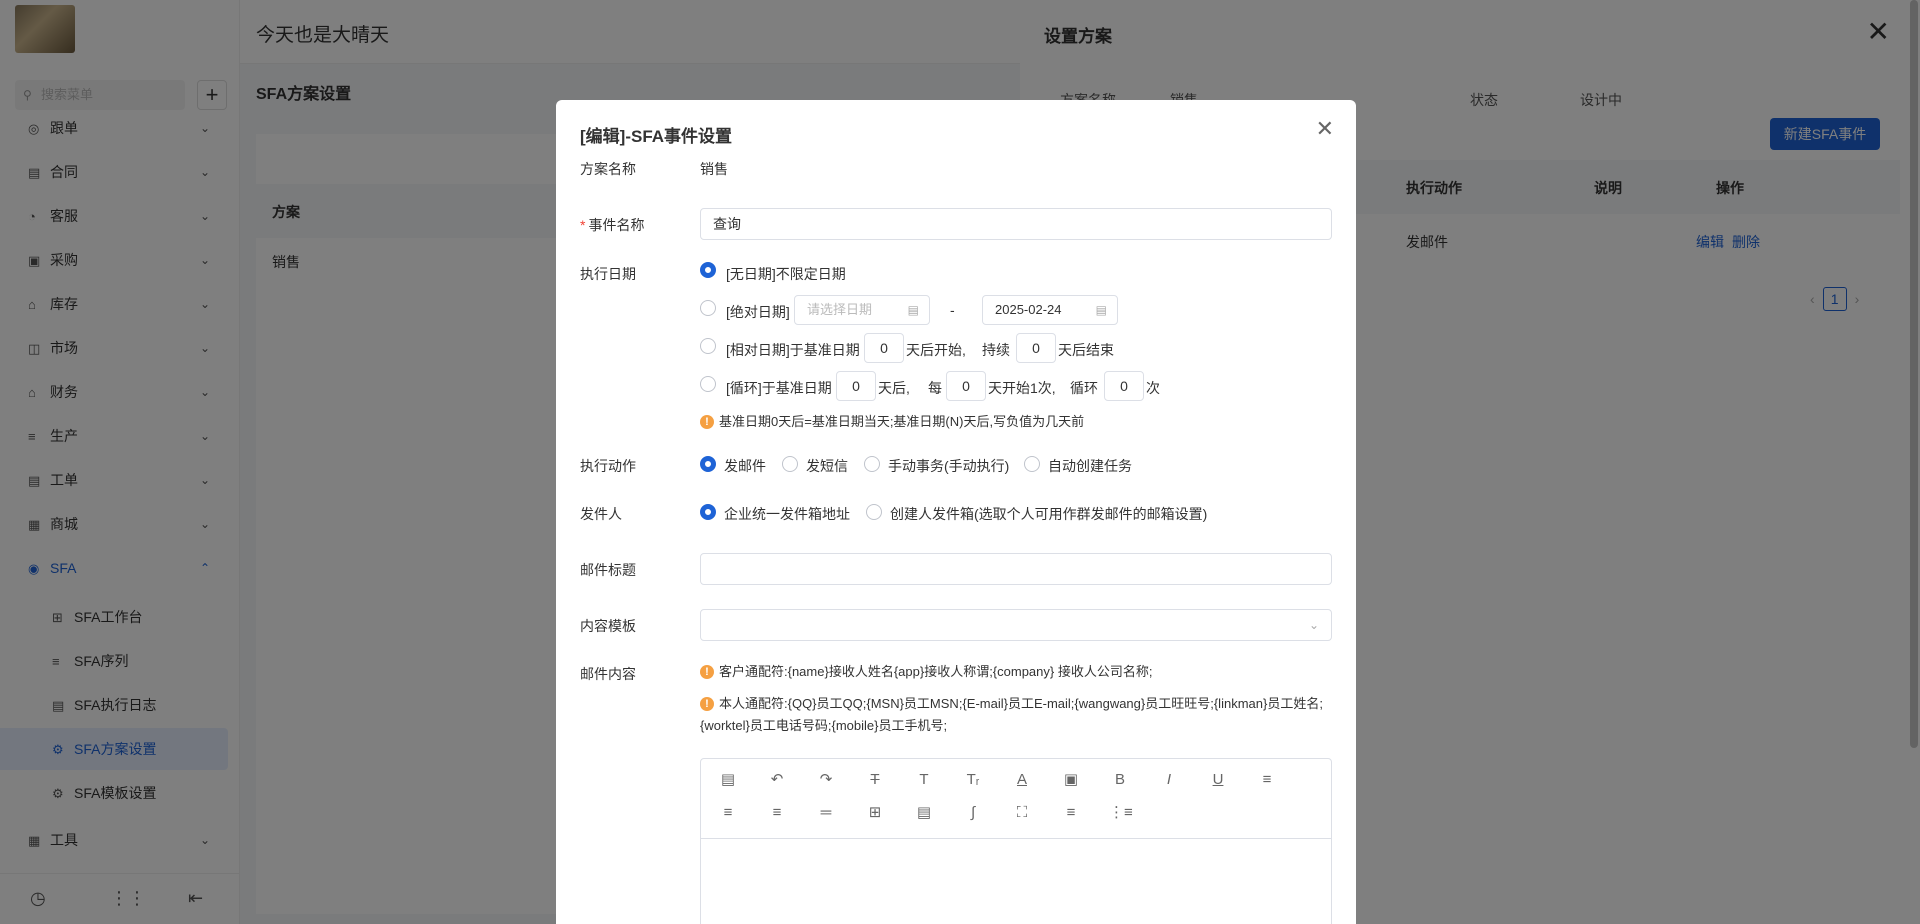 Image resolution: width=1920 pixels, height=924 pixels. I want to click on strikethrough-icon: T, so click(875, 780).